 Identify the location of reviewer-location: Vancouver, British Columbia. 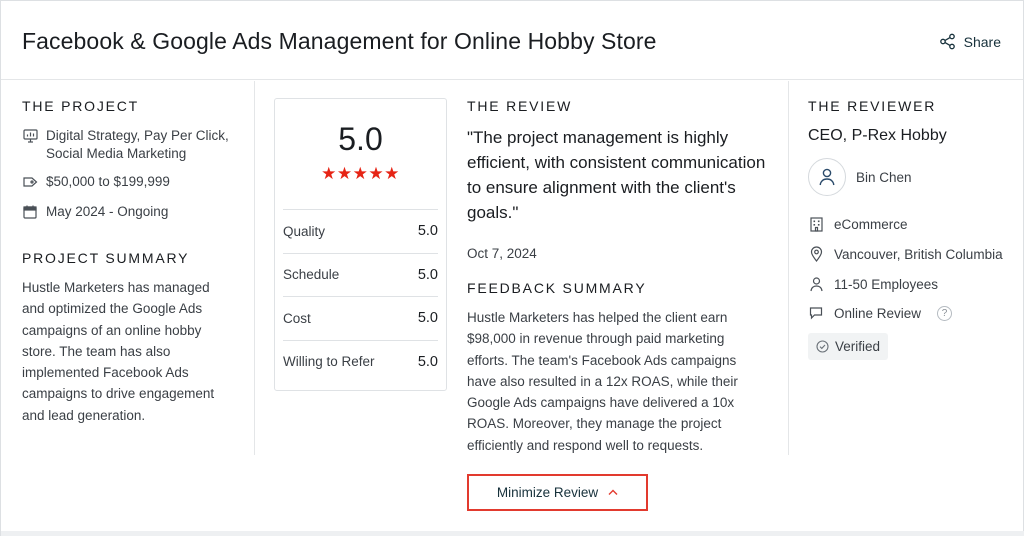
(913, 254).